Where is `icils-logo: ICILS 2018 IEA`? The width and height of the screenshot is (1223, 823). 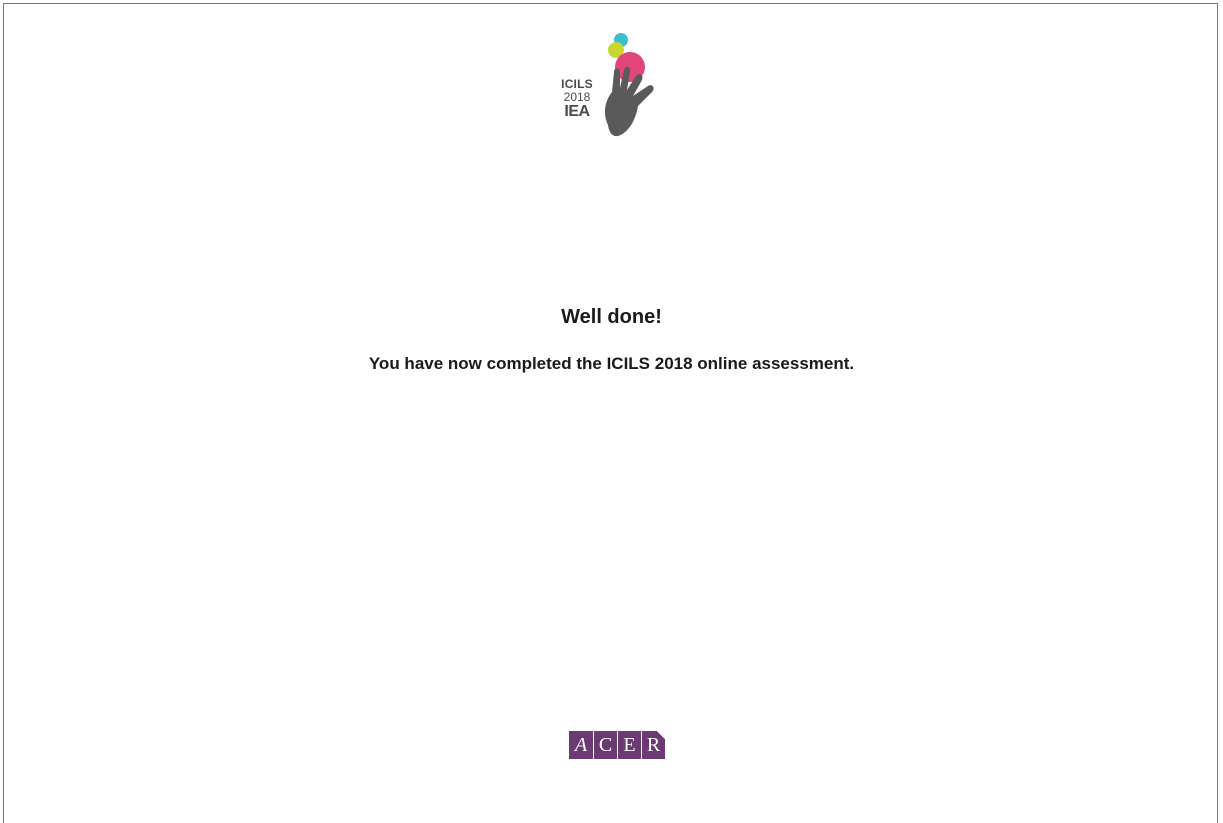
icils-logo: ICILS 2018 IEA is located at coordinates (621, 87).